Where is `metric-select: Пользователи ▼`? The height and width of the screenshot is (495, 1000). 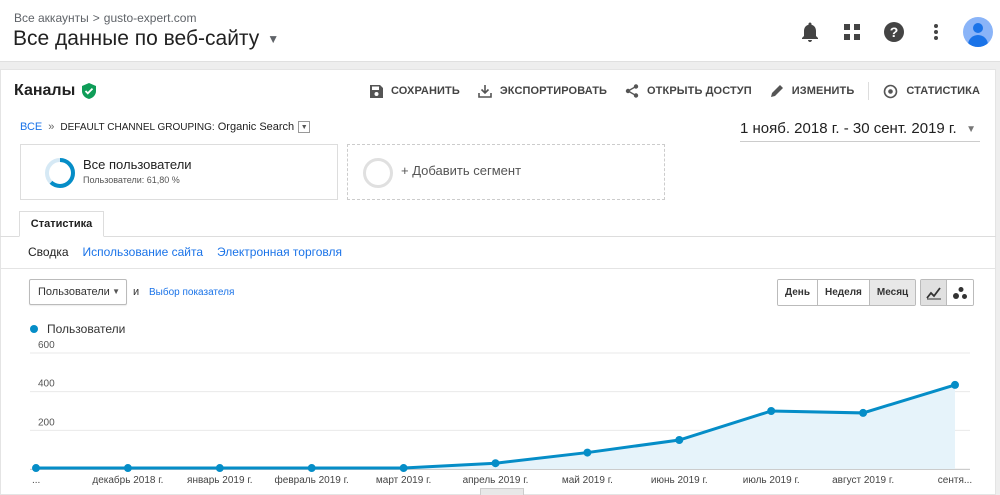 metric-select: Пользователи ▼ is located at coordinates (78, 292).